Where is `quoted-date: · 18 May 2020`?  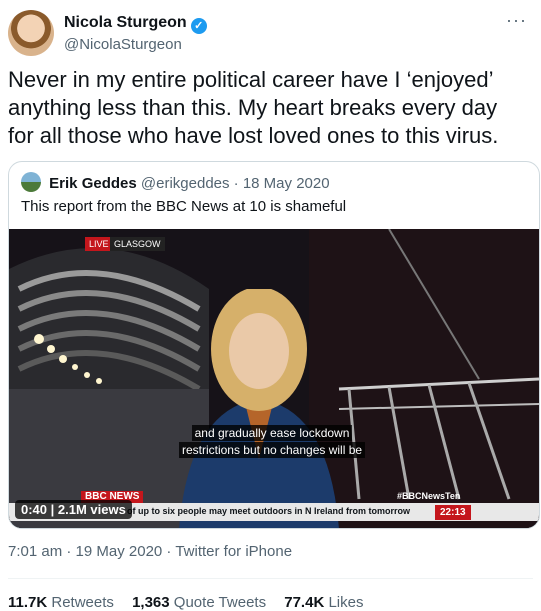
quoted-date: · 18 May 2020 is located at coordinates (281, 183).